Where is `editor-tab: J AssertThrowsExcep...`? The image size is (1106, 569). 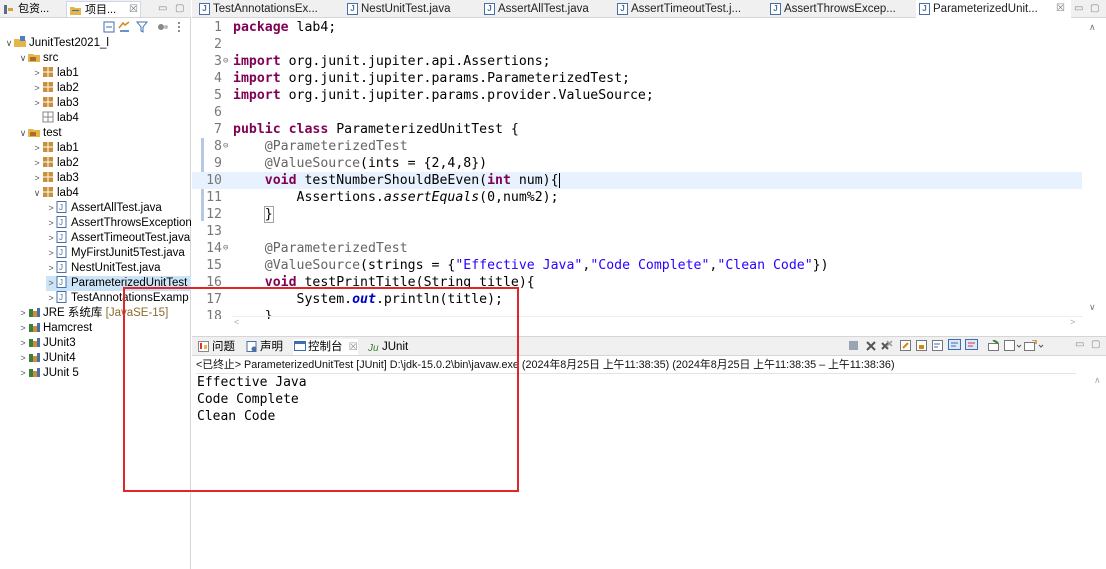 editor-tab: J AssertThrowsExcep... is located at coordinates (837, 9).